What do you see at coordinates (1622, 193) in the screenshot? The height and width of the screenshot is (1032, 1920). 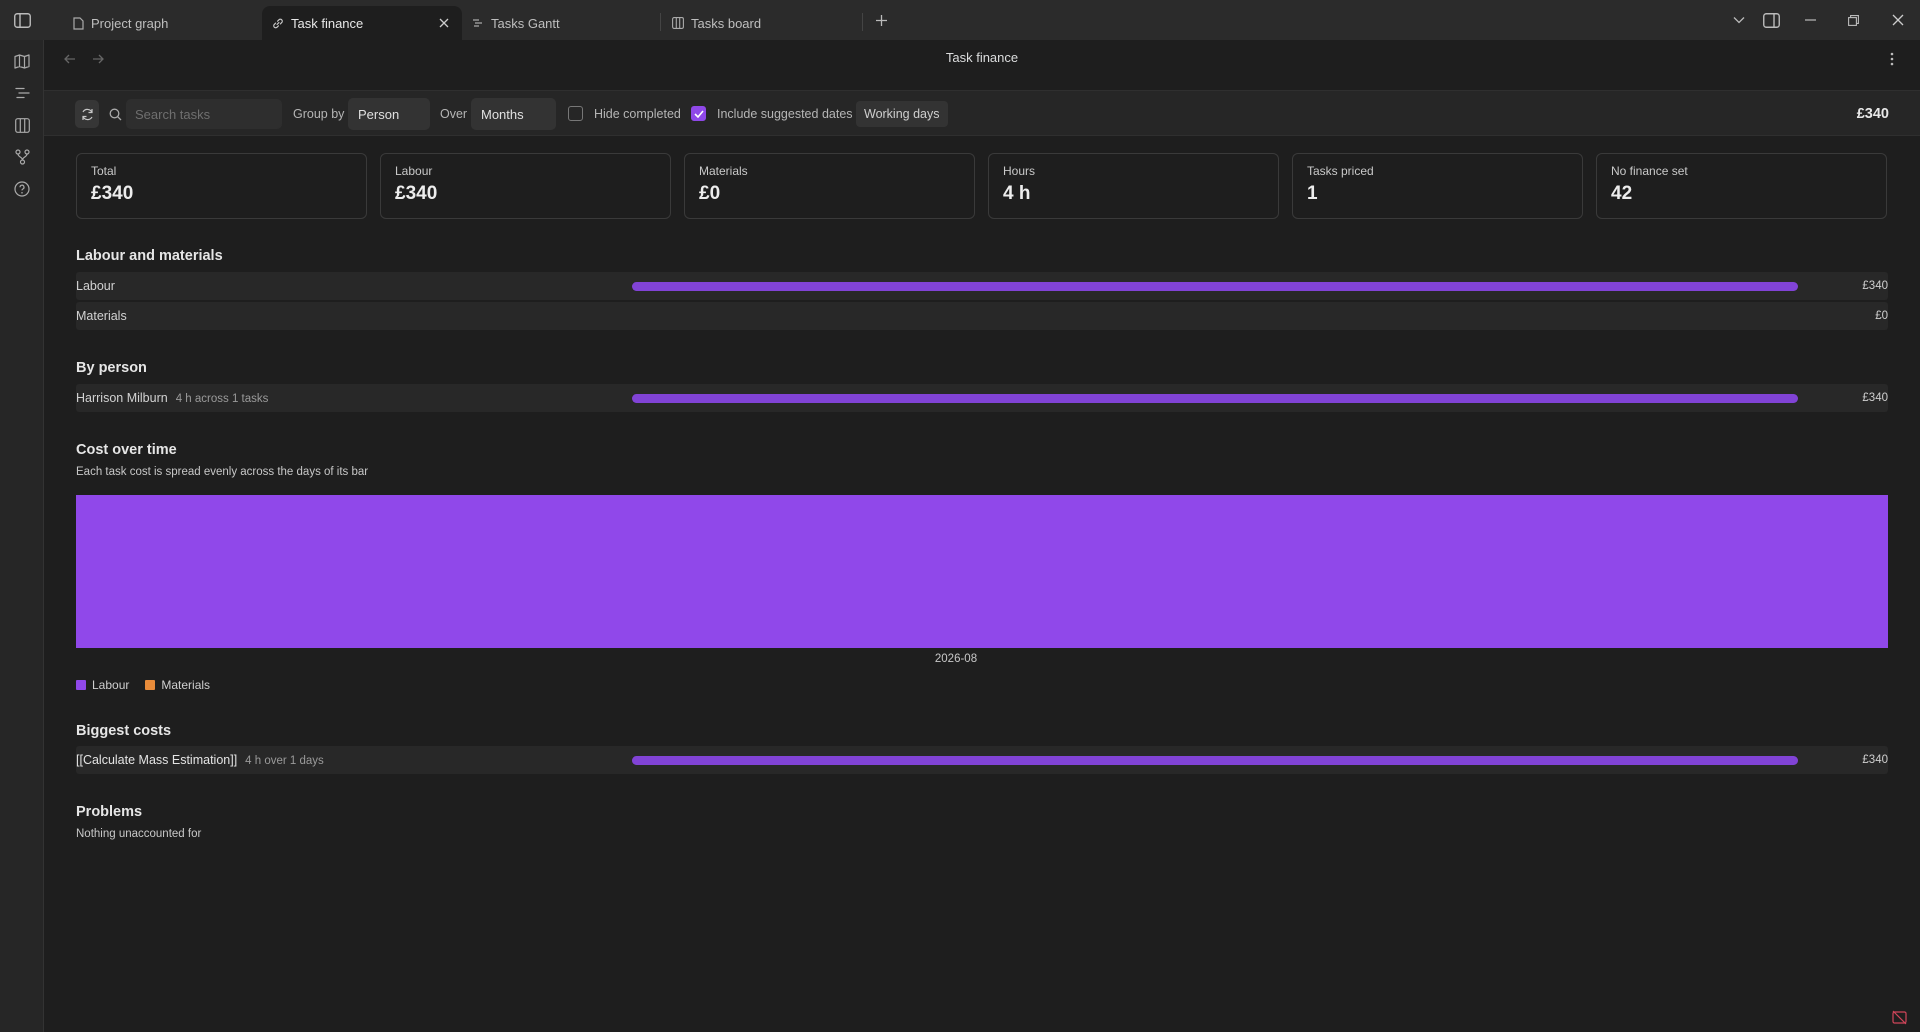 I see `card-value: 42` at bounding box center [1622, 193].